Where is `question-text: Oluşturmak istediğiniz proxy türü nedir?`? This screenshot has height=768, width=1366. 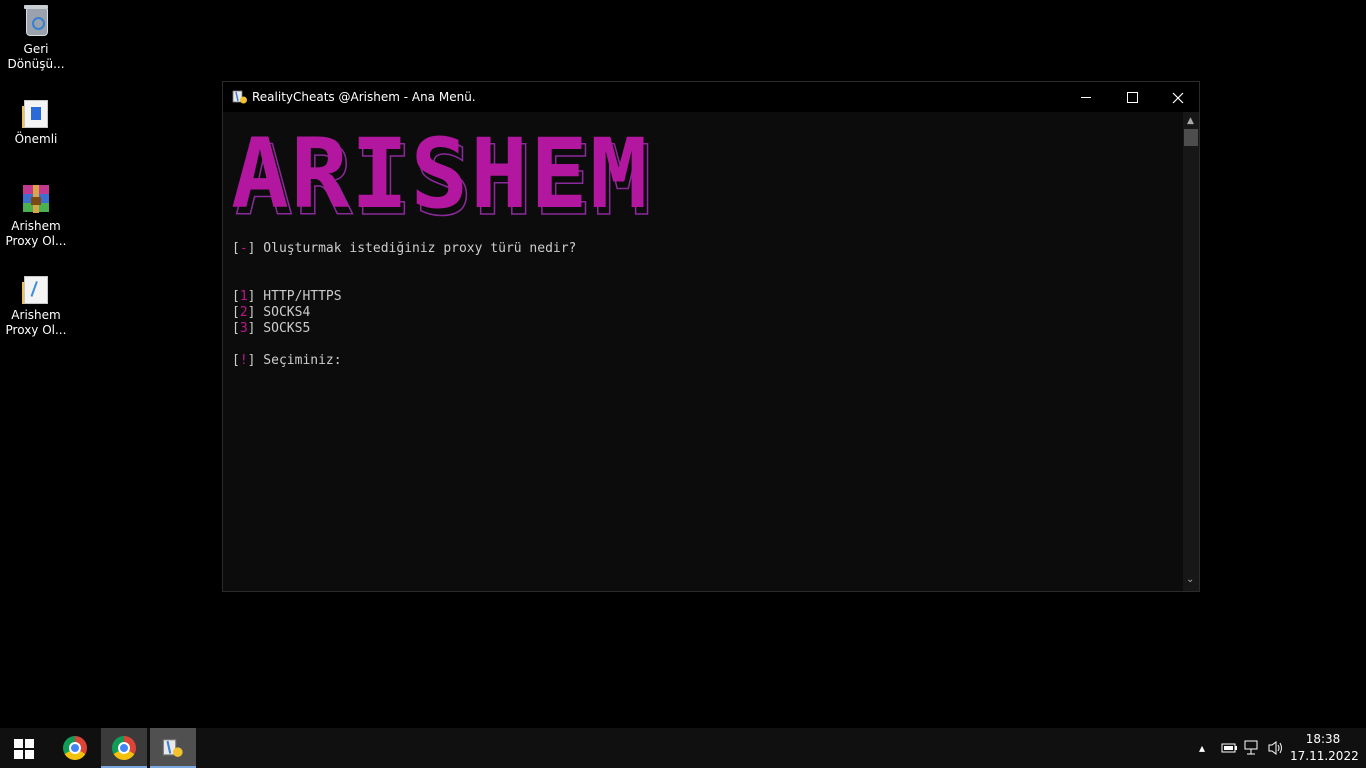 question-text: Oluşturmak istediğiniz proxy türü nedir? is located at coordinates (416, 248).